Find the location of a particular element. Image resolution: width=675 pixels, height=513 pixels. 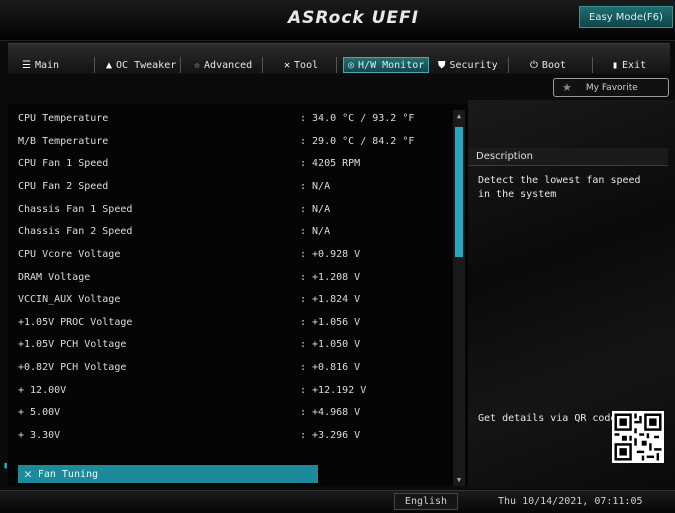

item-label: CPU Temperature is located at coordinates (63, 118).